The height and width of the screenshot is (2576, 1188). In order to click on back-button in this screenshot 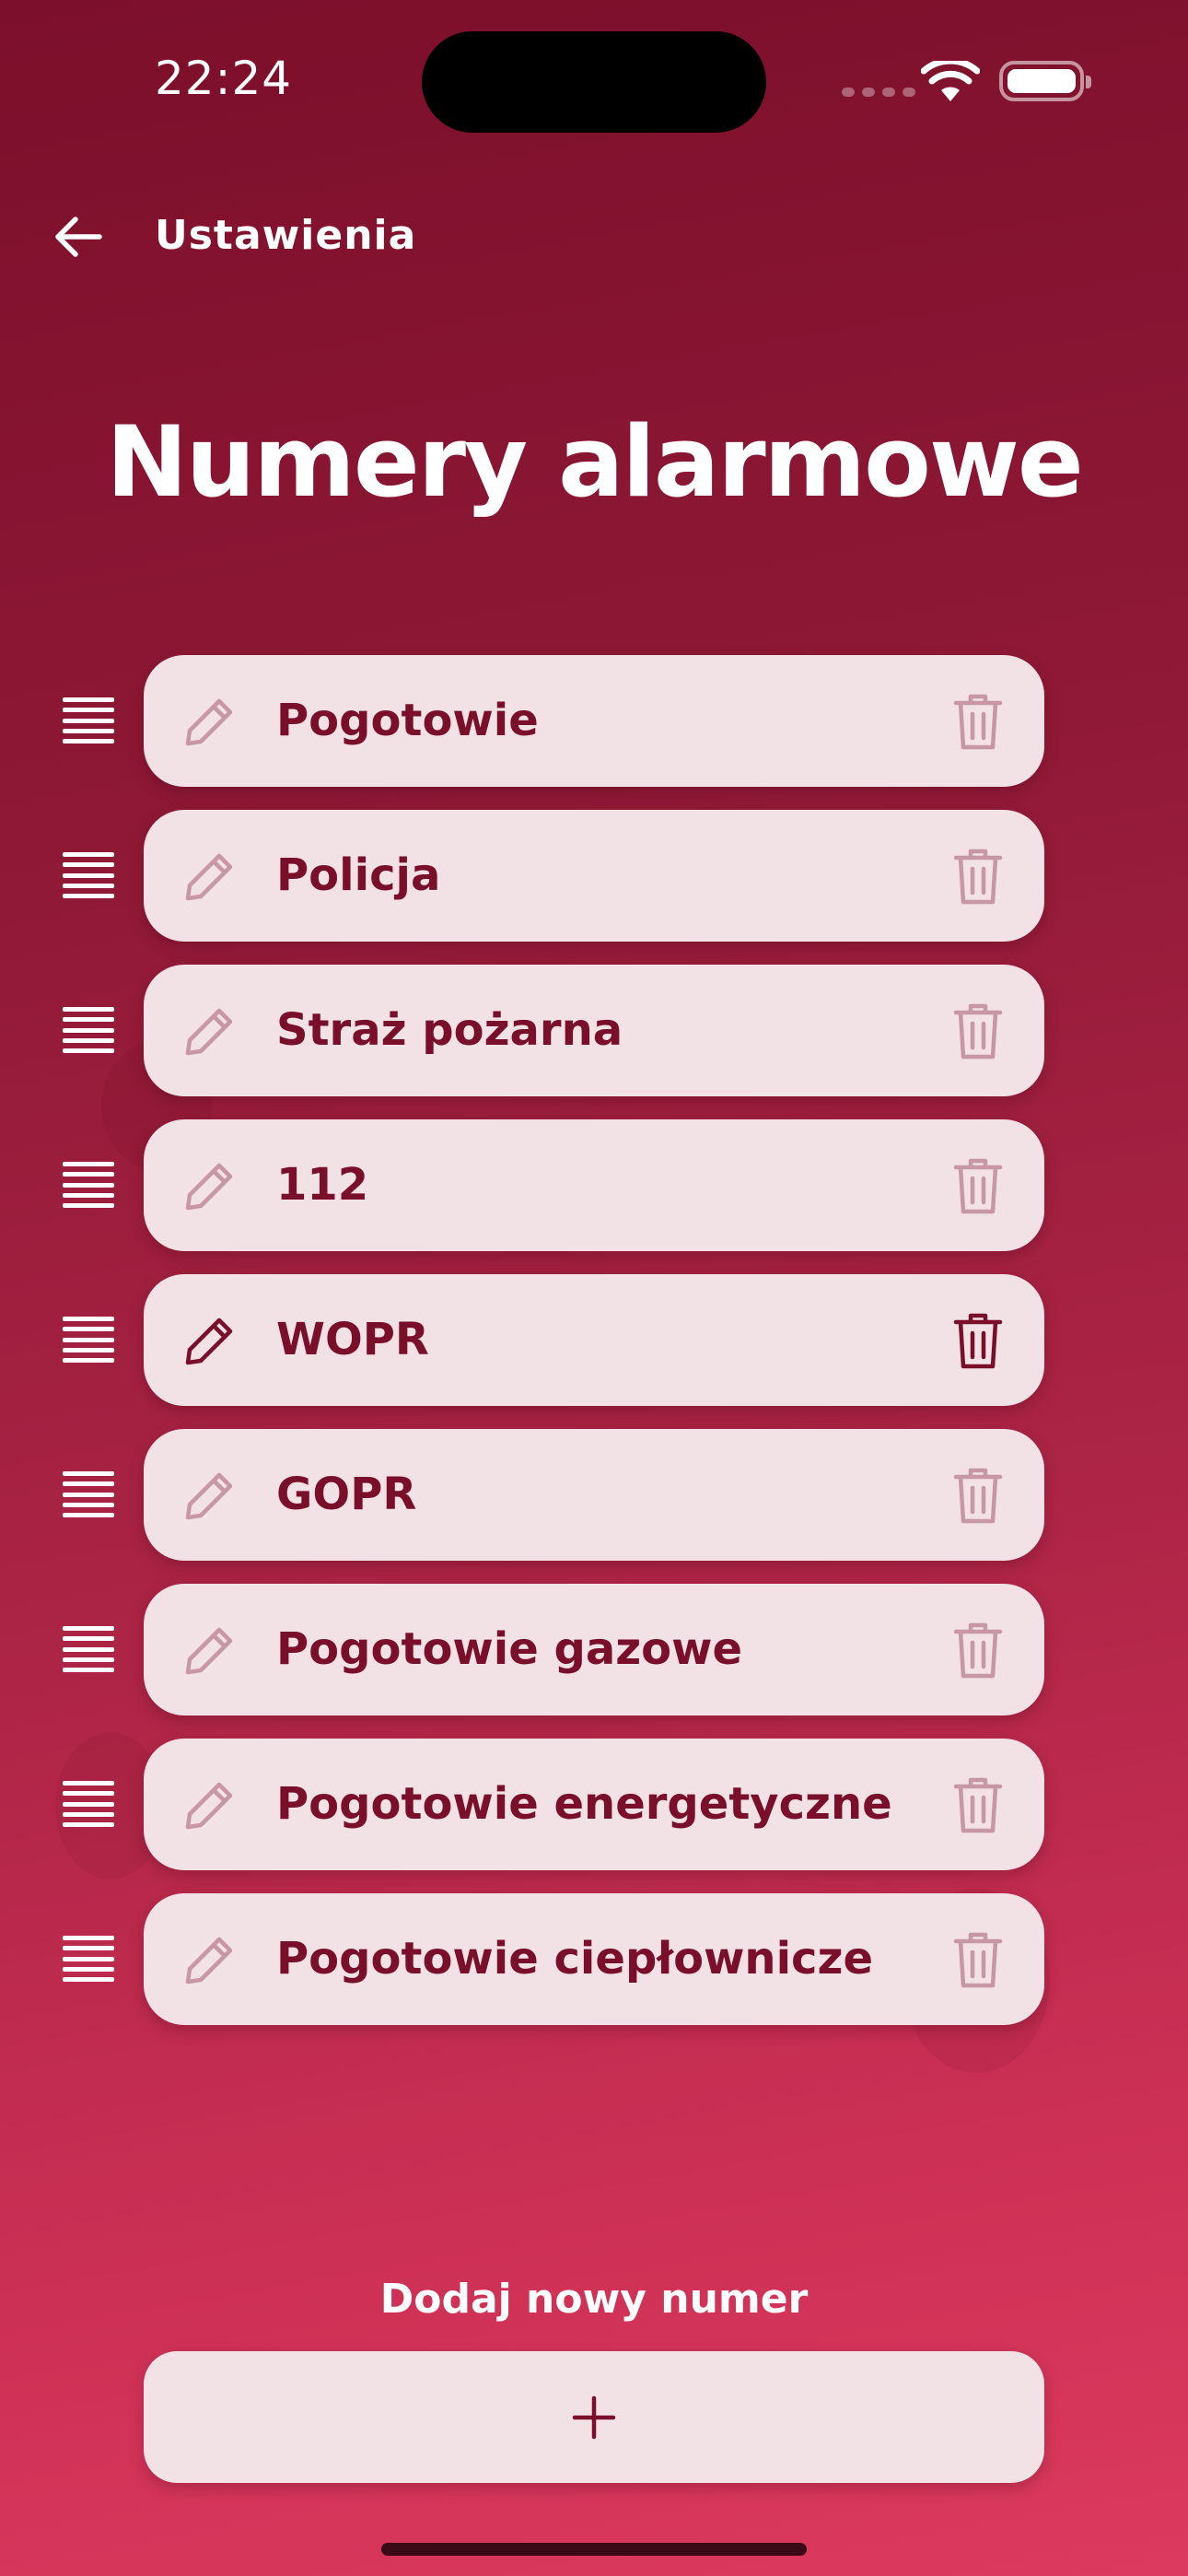, I will do `click(78, 237)`.